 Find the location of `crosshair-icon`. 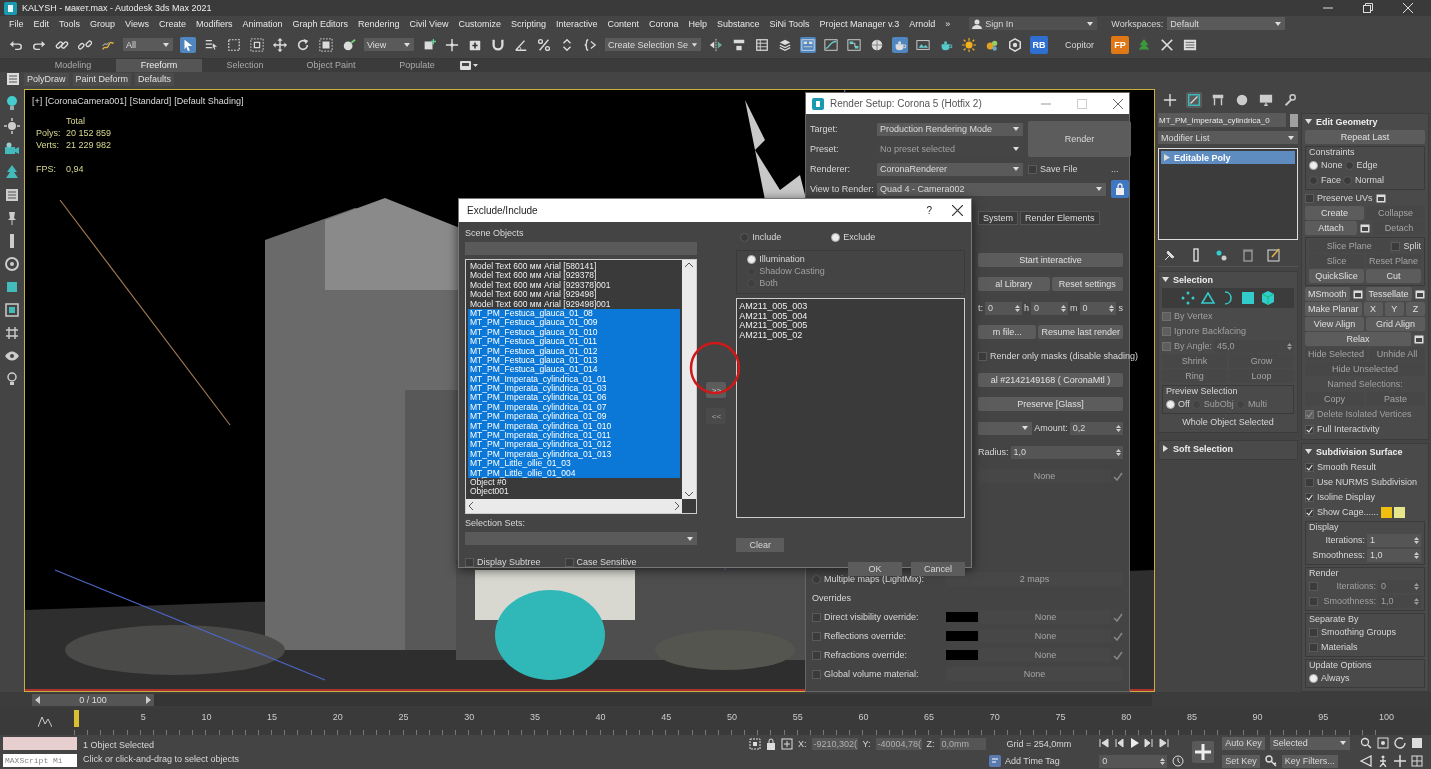

crosshair-icon is located at coordinates (452, 44).